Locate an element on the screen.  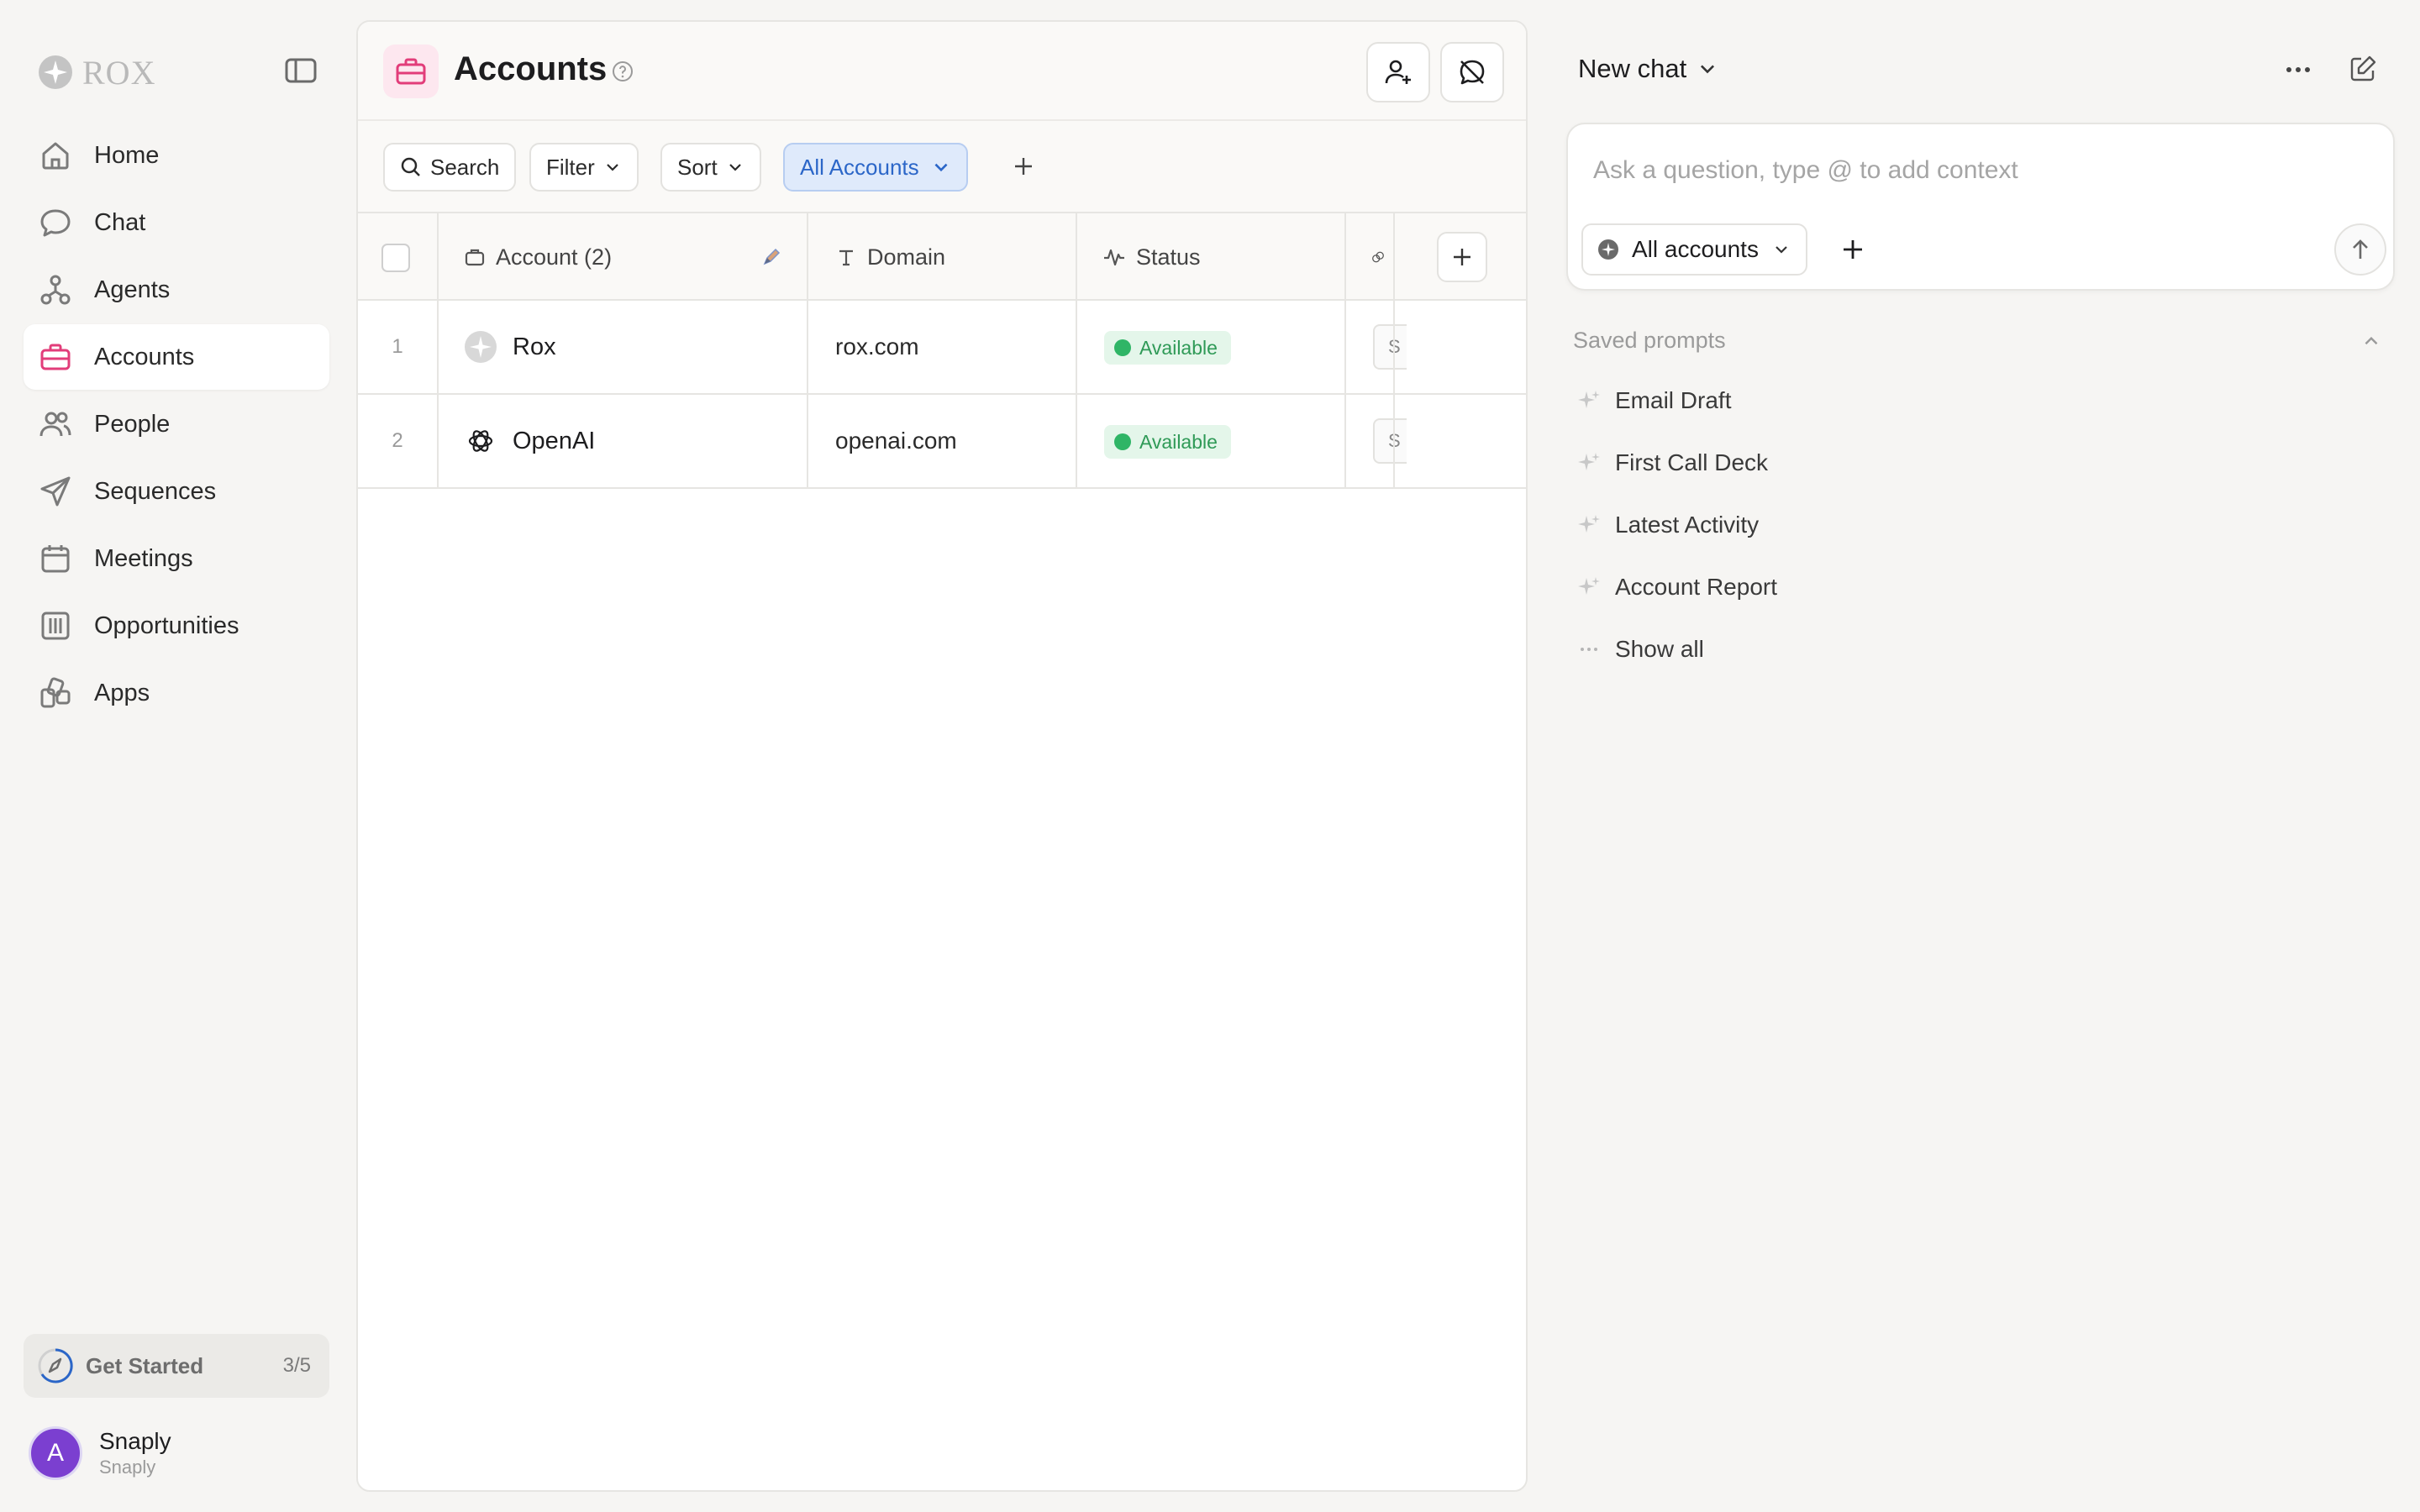
sparkle-icon is located at coordinates (1589, 399).